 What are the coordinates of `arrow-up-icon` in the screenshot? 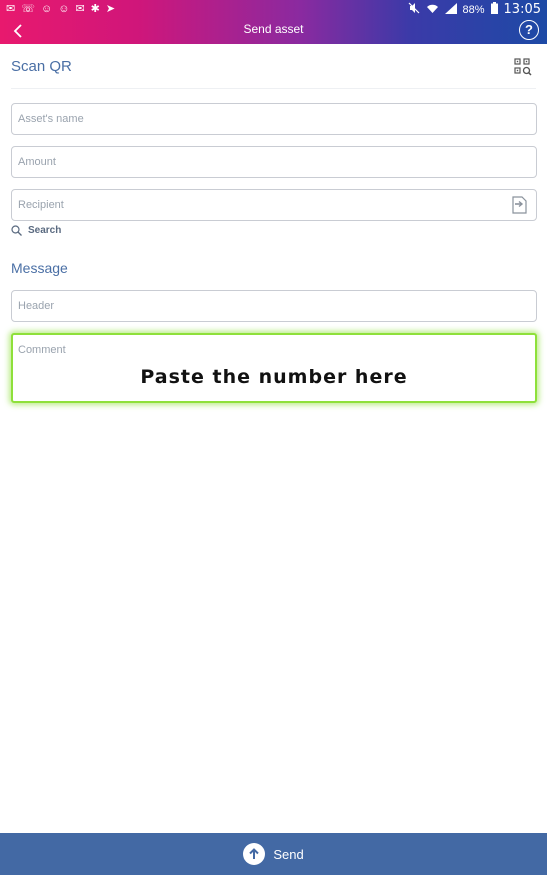 It's located at (254, 854).